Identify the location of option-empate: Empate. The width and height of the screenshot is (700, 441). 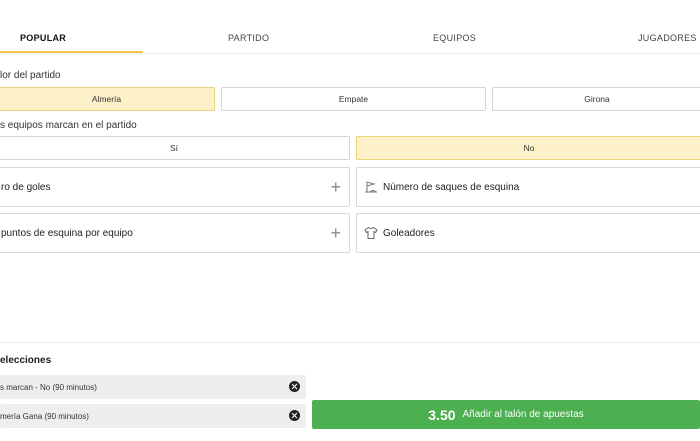
(353, 99).